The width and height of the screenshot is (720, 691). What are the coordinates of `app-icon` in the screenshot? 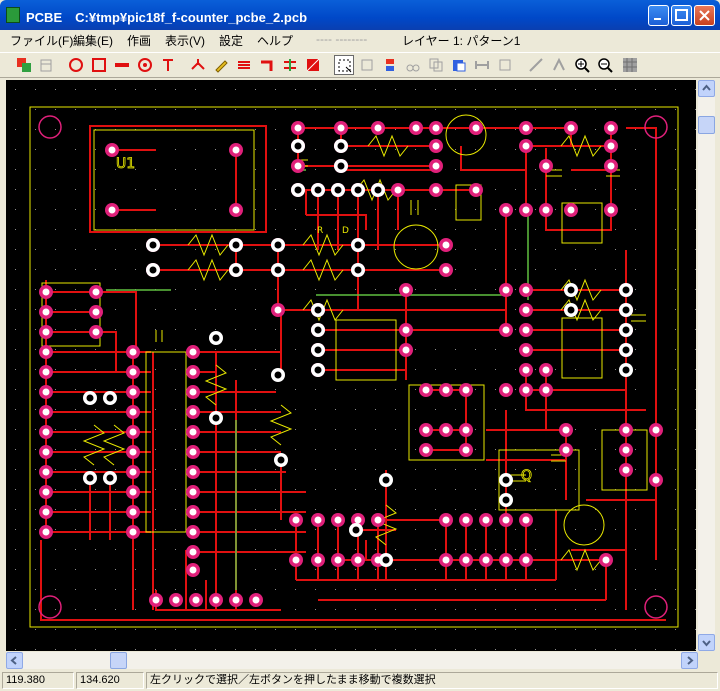 It's located at (13, 15).